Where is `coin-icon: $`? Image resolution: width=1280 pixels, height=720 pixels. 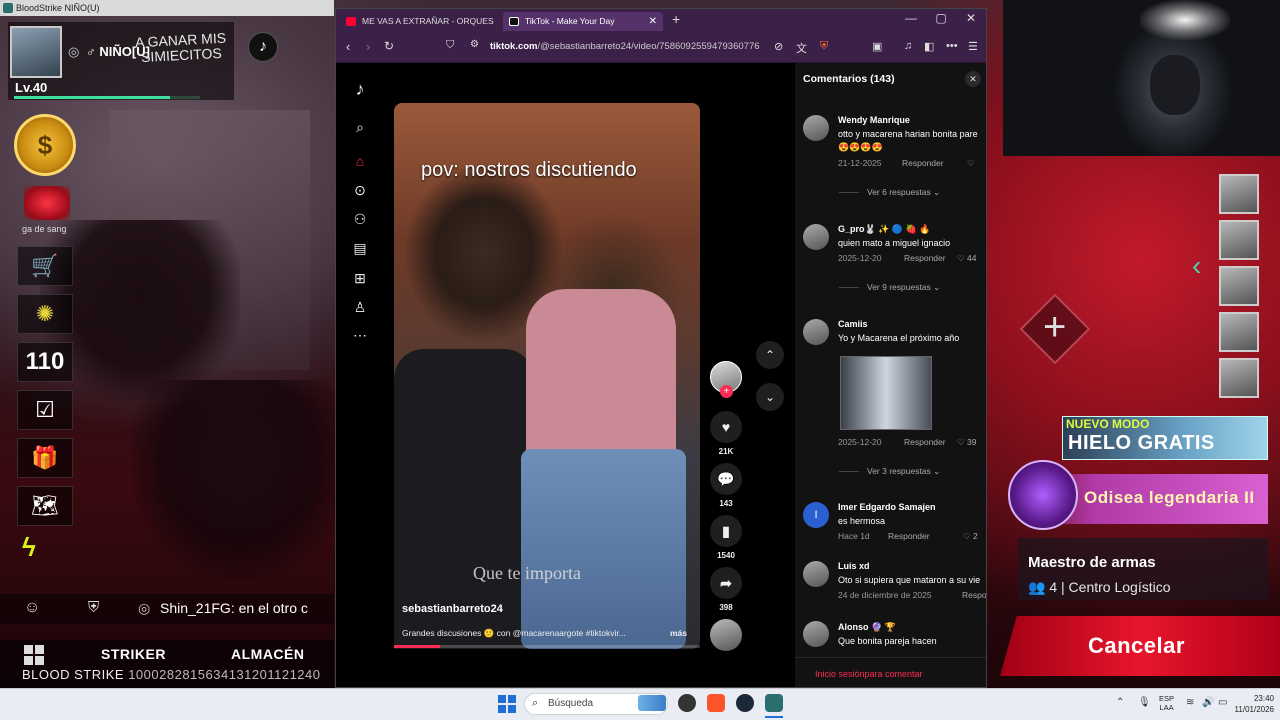
coin-icon: $ is located at coordinates (45, 145).